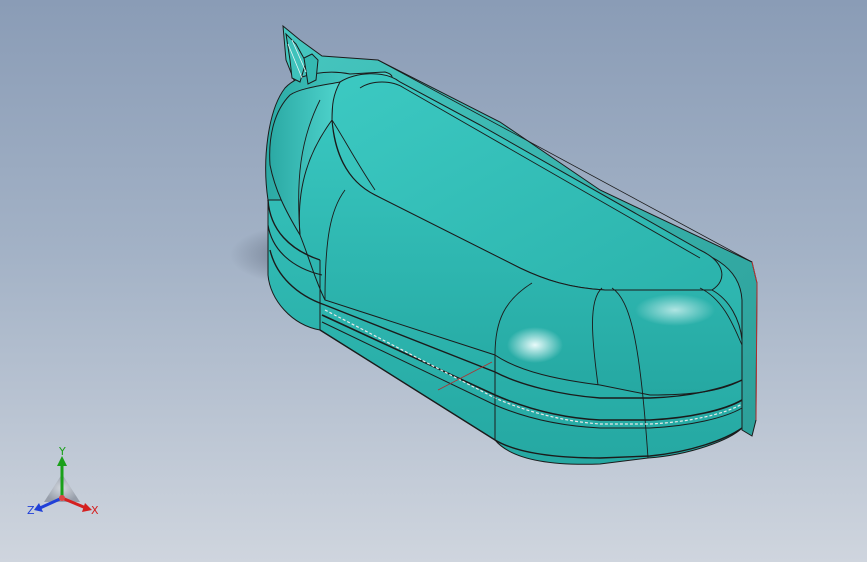  What do you see at coordinates (62, 451) in the screenshot?
I see `y-axis-label: Y` at bounding box center [62, 451].